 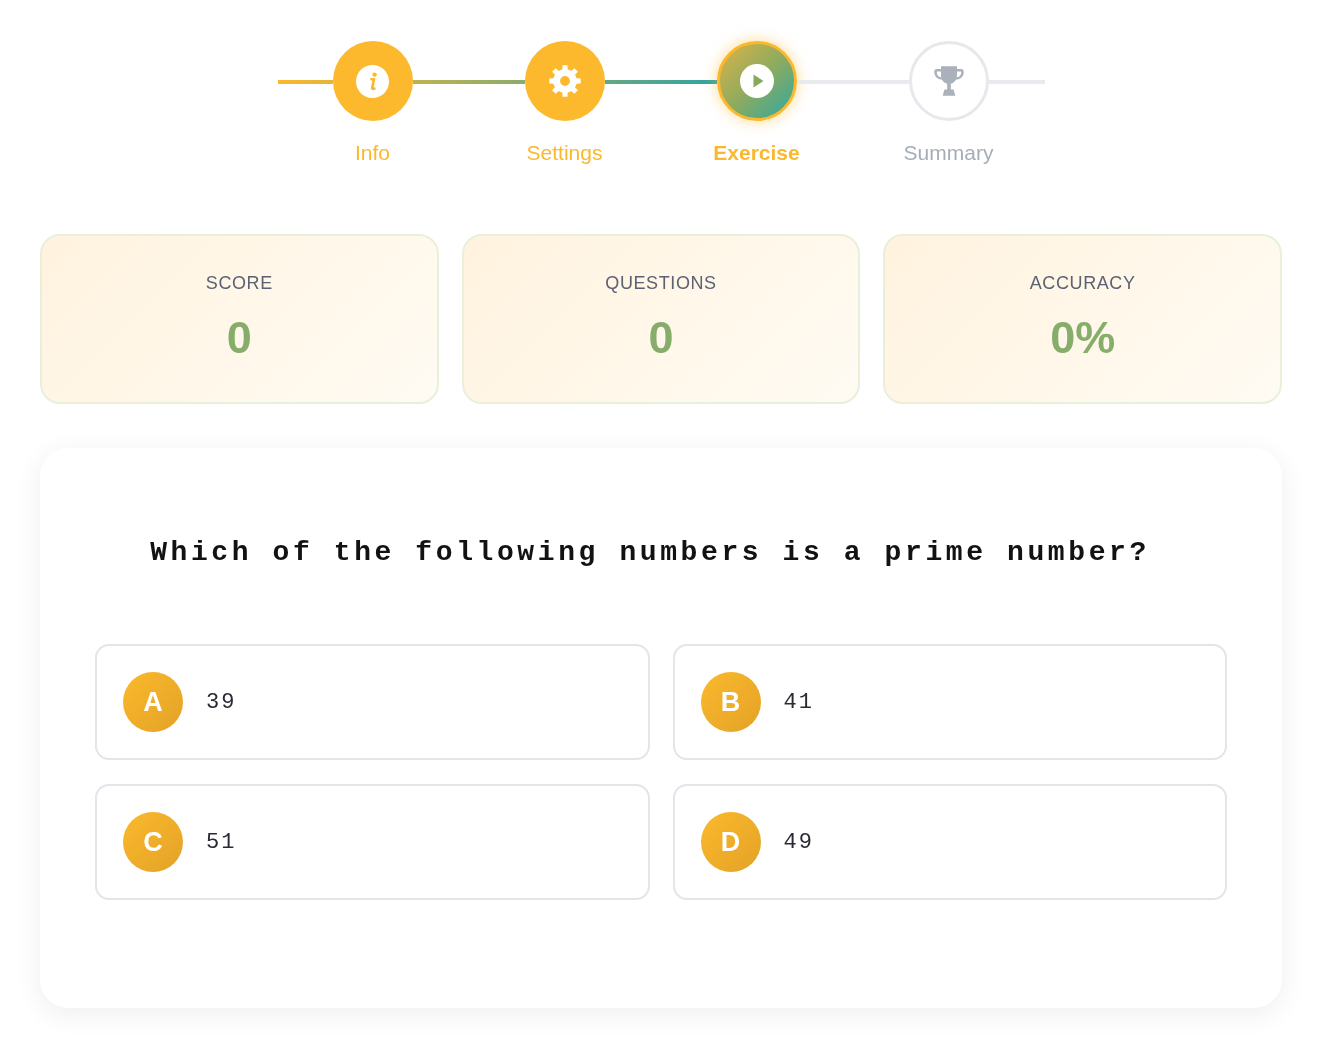 What do you see at coordinates (650, 553) in the screenshot?
I see `question-text: Which of the following numbers is a prime number?` at bounding box center [650, 553].